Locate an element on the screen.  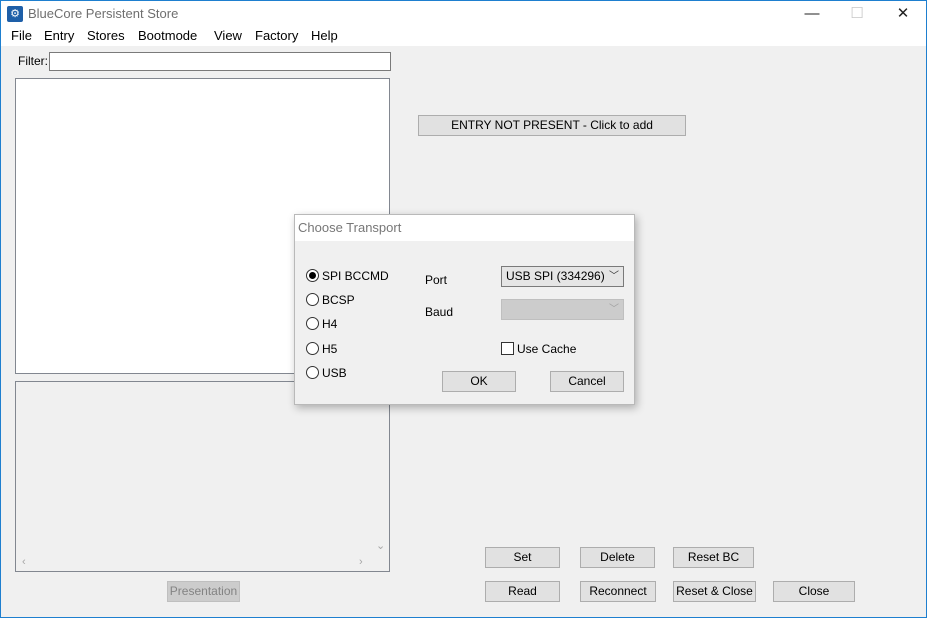
filter-label: Filter: is located at coordinates (33, 61).